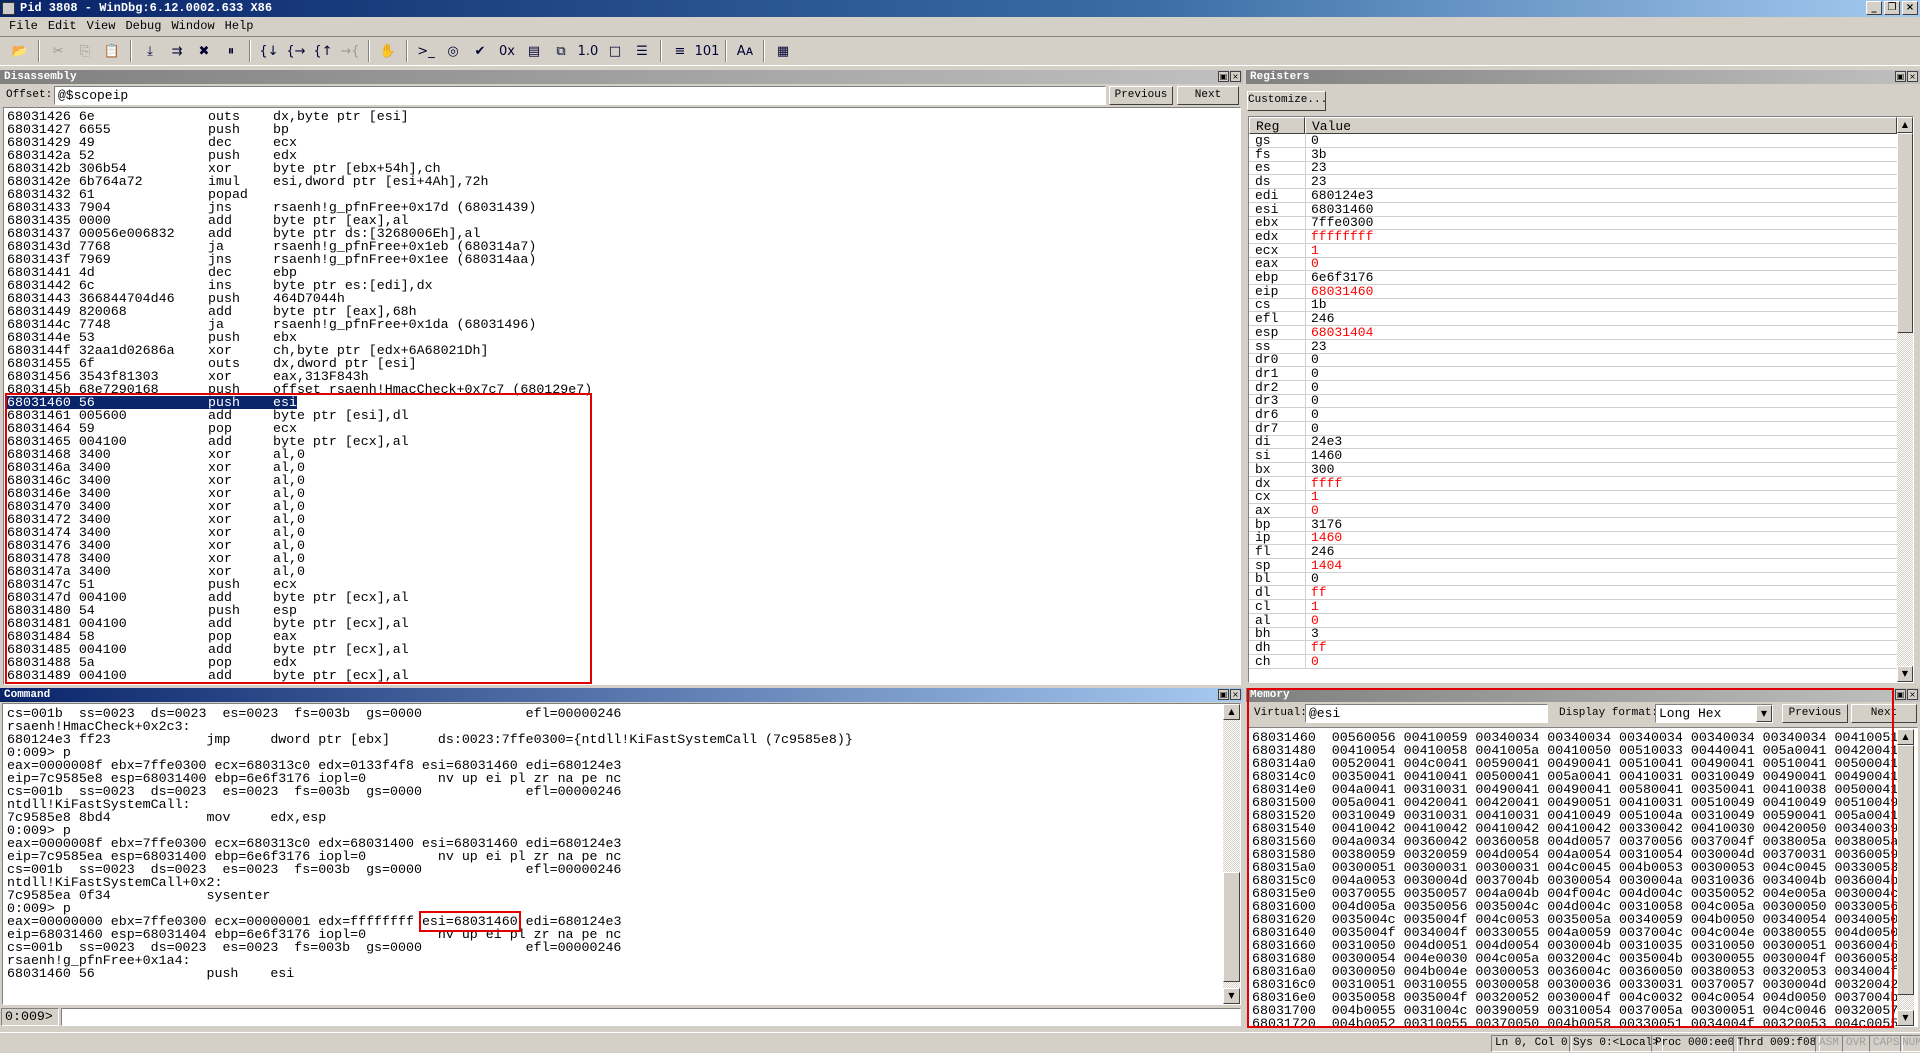 The height and width of the screenshot is (1053, 1920). What do you see at coordinates (1573, 469) in the screenshot?
I see `register-row: bx 300` at bounding box center [1573, 469].